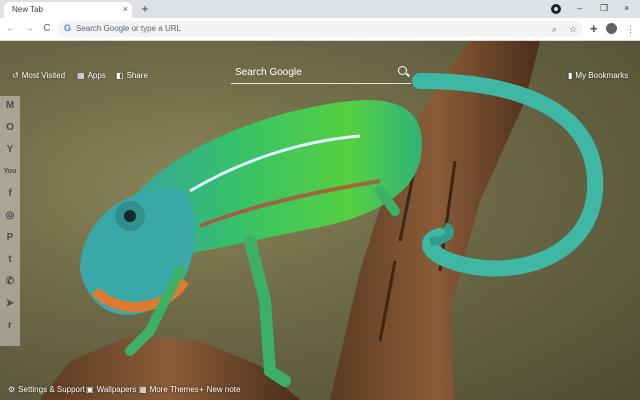 This screenshot has height=400, width=640. What do you see at coordinates (29, 29) in the screenshot?
I see `forward-icon: →` at bounding box center [29, 29].